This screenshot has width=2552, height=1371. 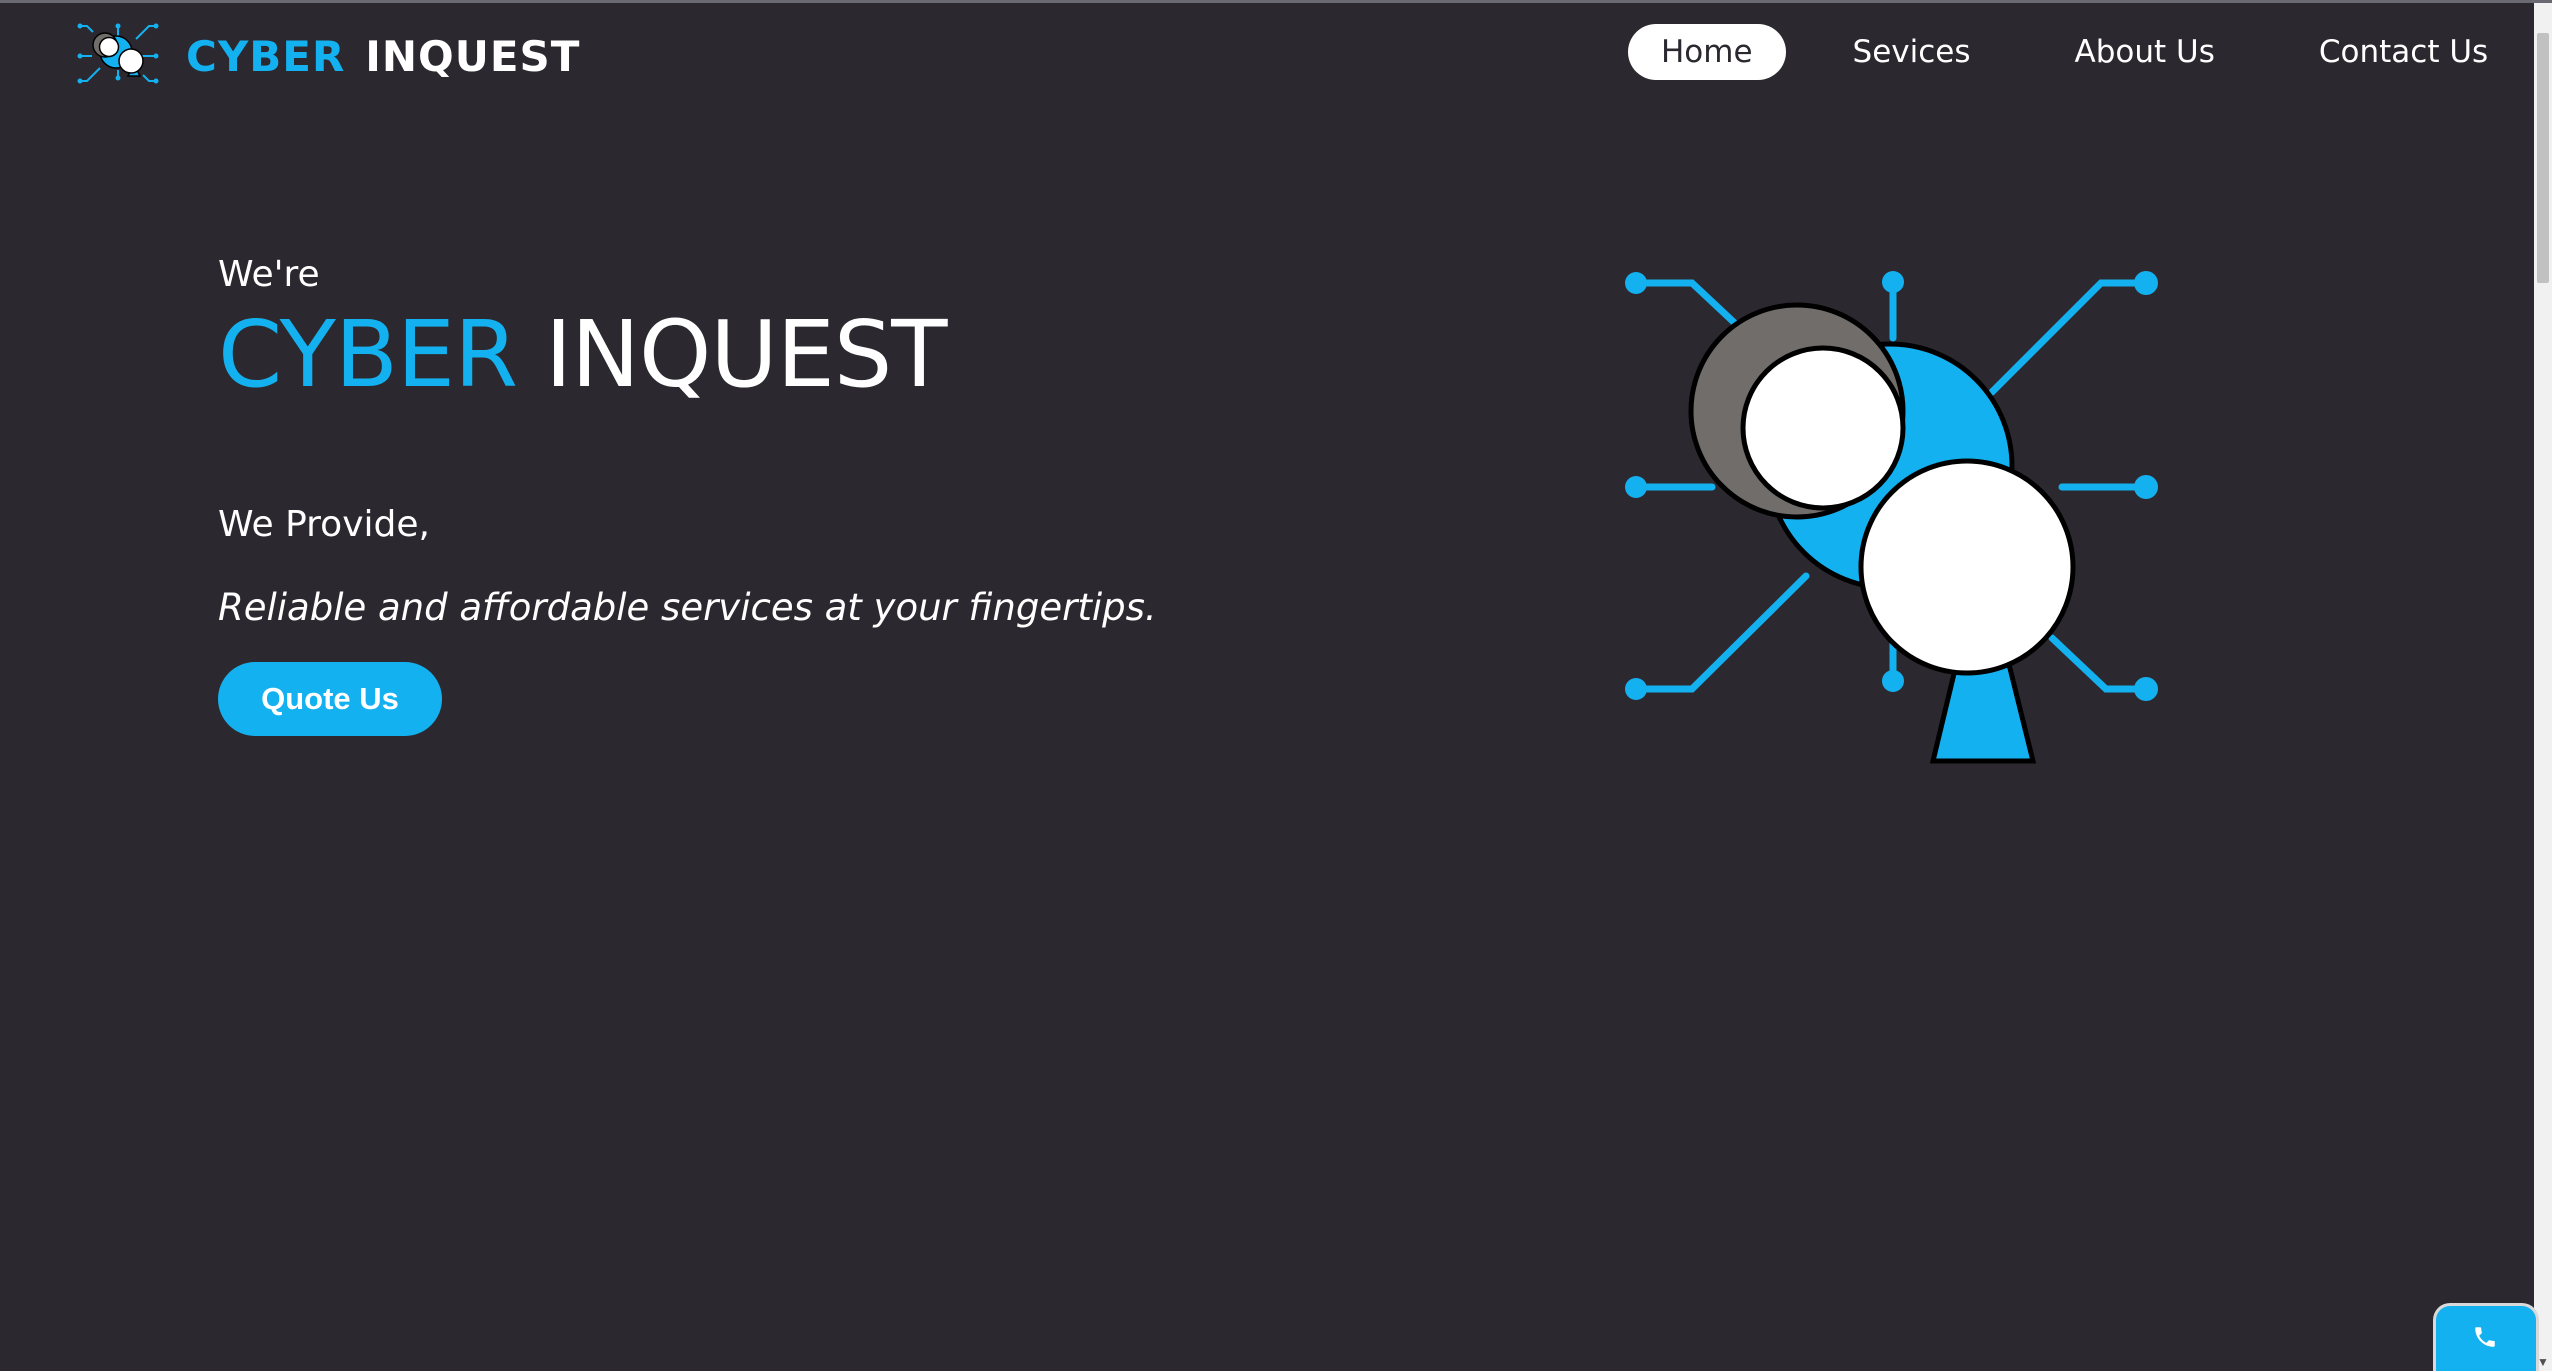 I want to click on scrollbar-thumb, so click(x=2543, y=158).